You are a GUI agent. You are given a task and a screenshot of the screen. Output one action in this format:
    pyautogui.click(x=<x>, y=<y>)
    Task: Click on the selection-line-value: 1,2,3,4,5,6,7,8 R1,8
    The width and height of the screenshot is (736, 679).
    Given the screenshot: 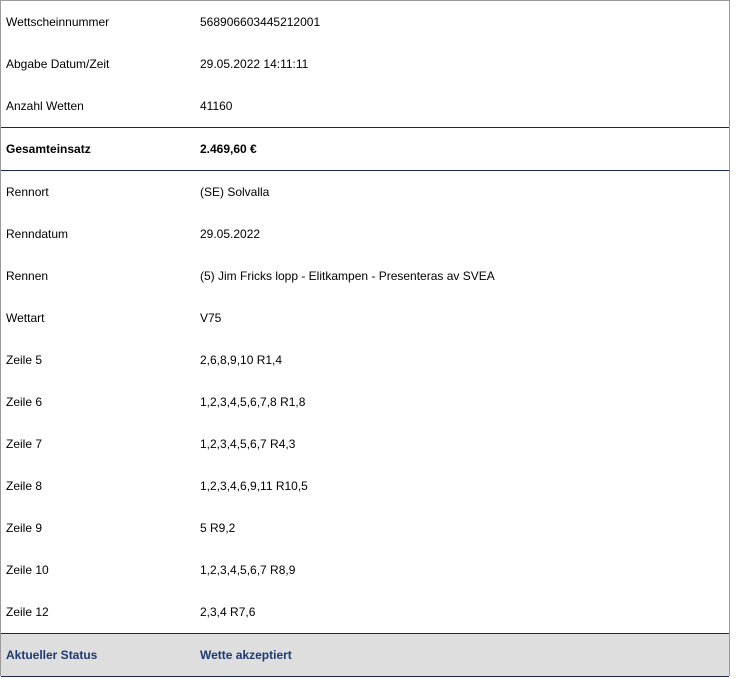 What is the action you would take?
    pyautogui.click(x=253, y=402)
    